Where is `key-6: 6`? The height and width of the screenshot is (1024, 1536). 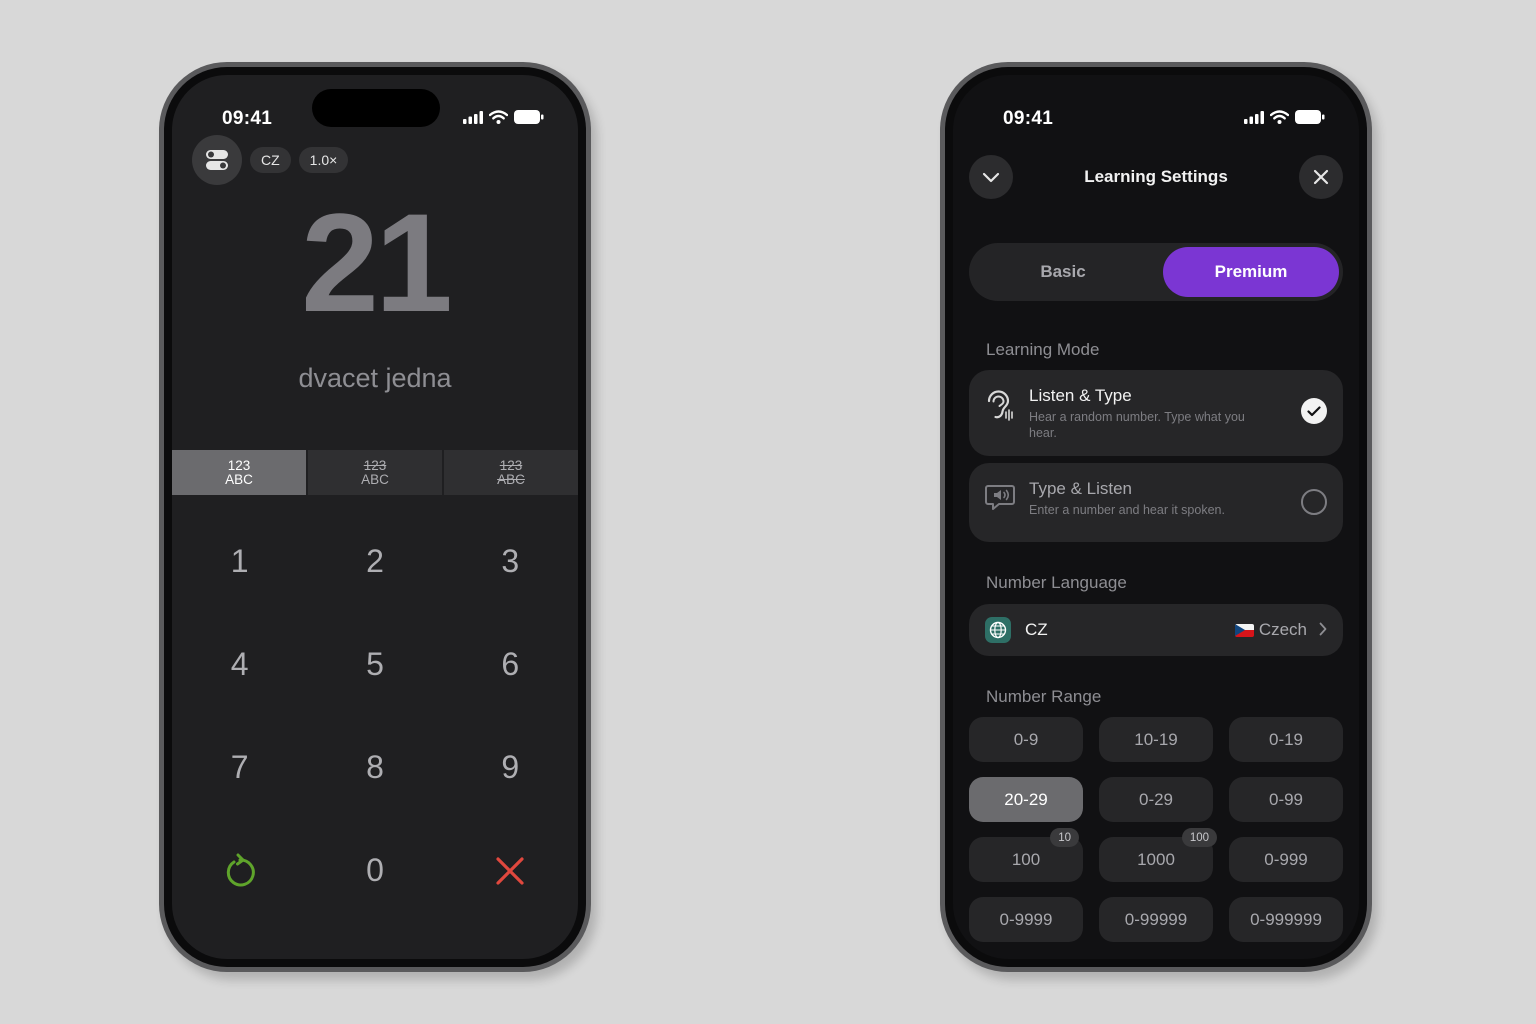 key-6: 6 is located at coordinates (510, 664).